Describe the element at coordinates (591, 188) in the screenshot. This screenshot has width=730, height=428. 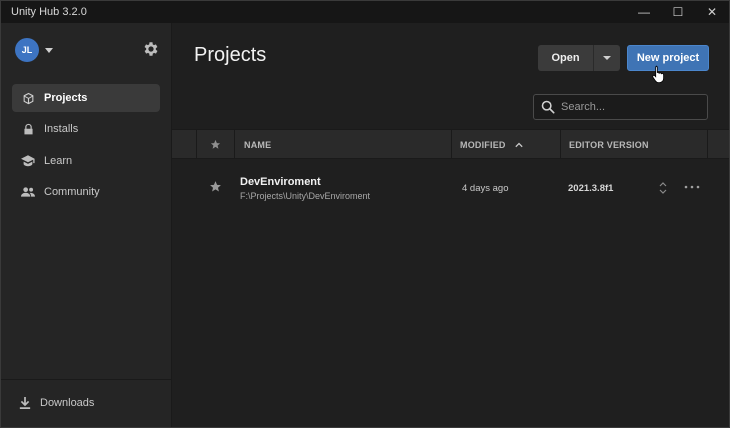
I see `project-editor-version: 2021.3.8f1` at that location.